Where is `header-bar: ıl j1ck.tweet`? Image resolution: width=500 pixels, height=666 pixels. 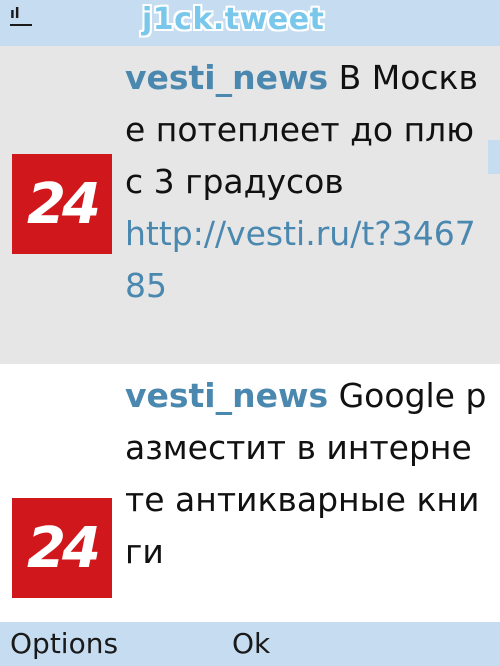
header-bar: ıl j1ck.tweet is located at coordinates (250, 23).